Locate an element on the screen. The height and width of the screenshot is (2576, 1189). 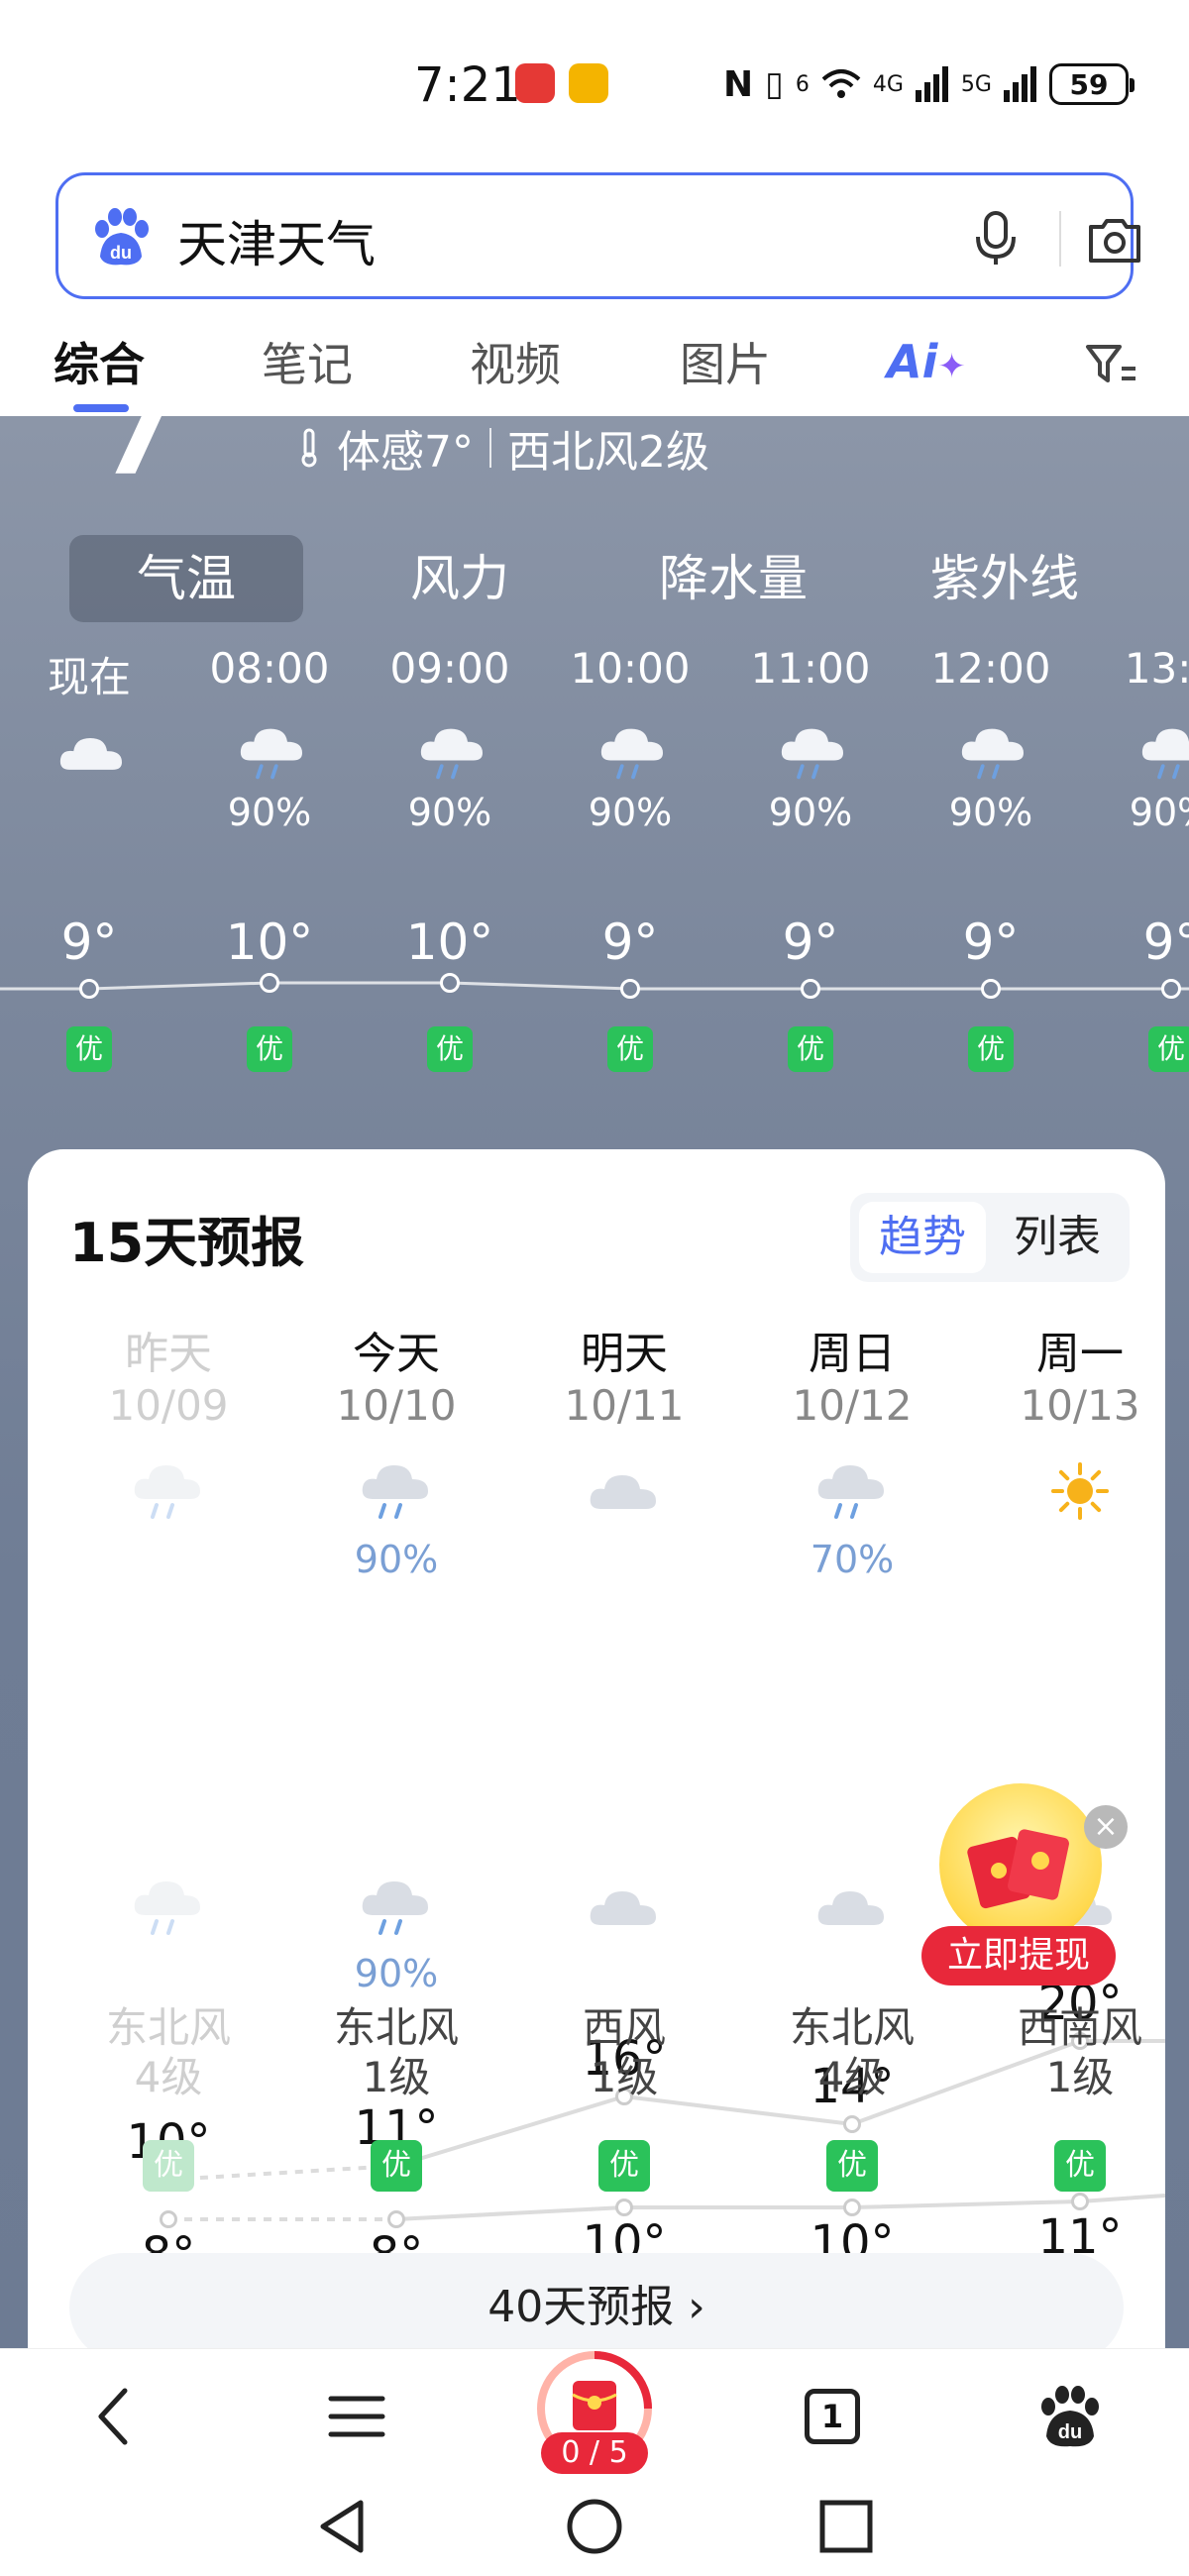
day-date: 10/10 is located at coordinates (396, 1405).